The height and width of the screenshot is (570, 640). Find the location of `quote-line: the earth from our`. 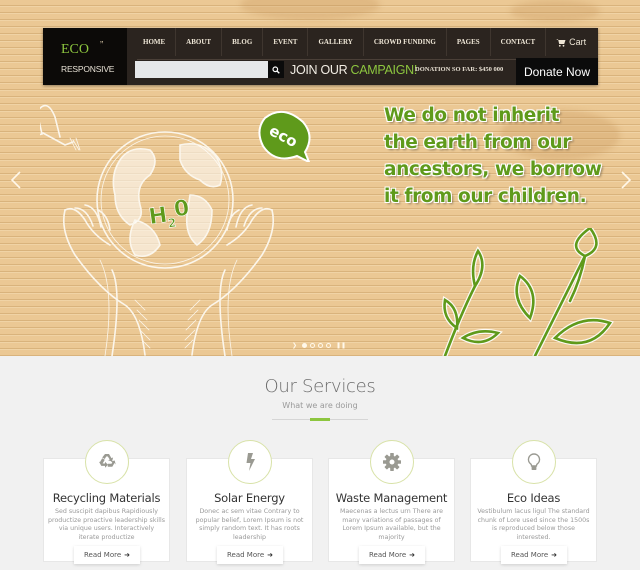

quote-line: the earth from our is located at coordinates (478, 142).